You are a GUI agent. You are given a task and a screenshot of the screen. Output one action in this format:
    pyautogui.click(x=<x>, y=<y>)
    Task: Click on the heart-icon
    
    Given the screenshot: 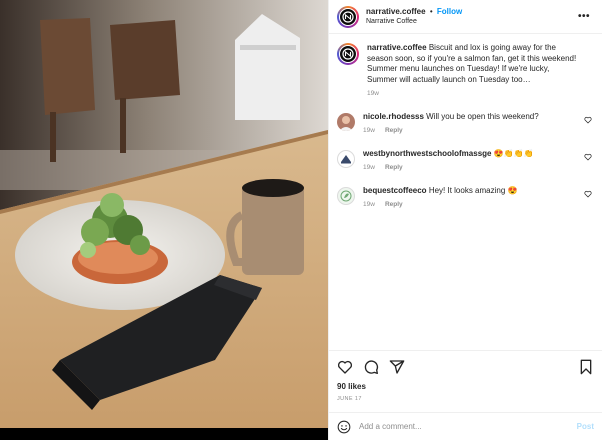 What is the action you would take?
    pyautogui.click(x=345, y=367)
    